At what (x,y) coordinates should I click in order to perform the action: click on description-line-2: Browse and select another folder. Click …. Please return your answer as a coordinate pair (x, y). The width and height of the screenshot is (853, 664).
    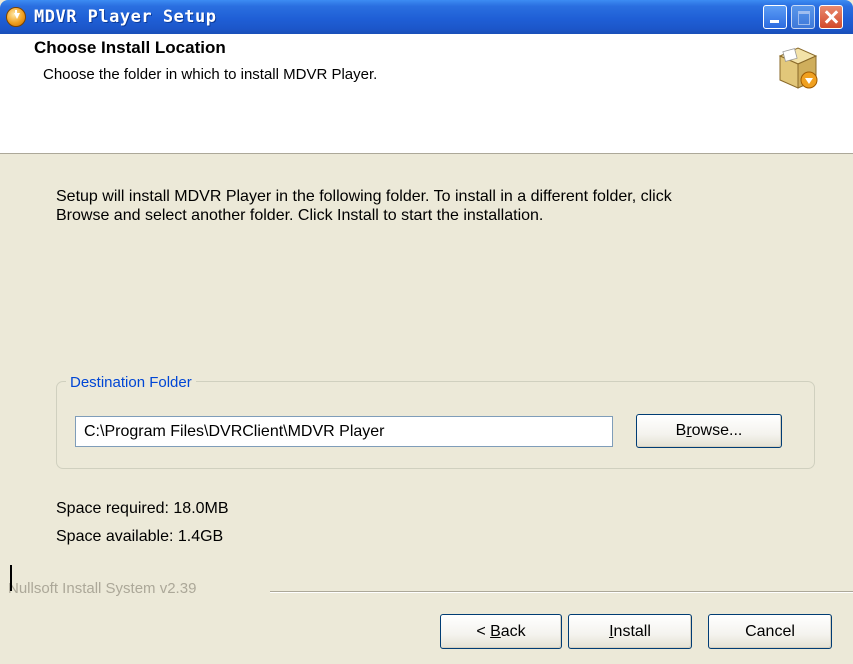
    Looking at the image, I should click on (300, 215).